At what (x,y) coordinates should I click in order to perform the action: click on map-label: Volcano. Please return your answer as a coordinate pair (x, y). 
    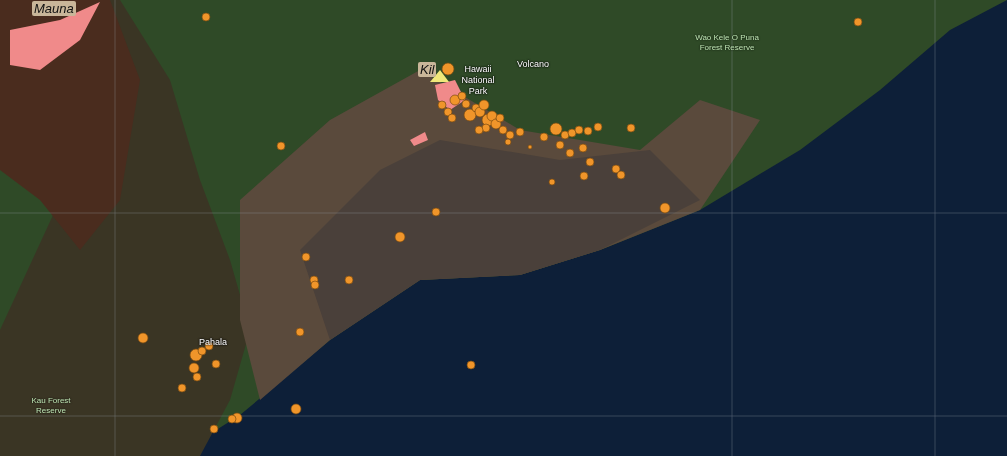
    Looking at the image, I should click on (533, 64).